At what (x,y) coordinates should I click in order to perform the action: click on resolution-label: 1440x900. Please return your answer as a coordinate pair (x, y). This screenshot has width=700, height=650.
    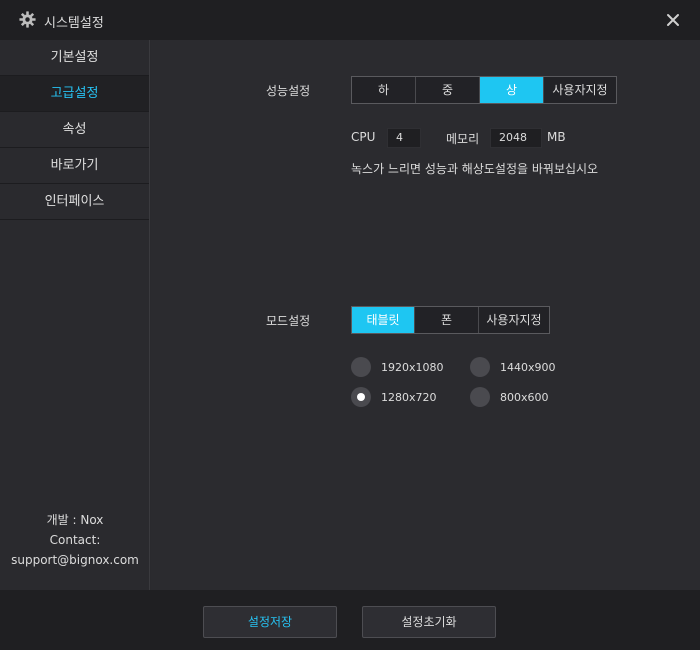
    Looking at the image, I should click on (528, 367).